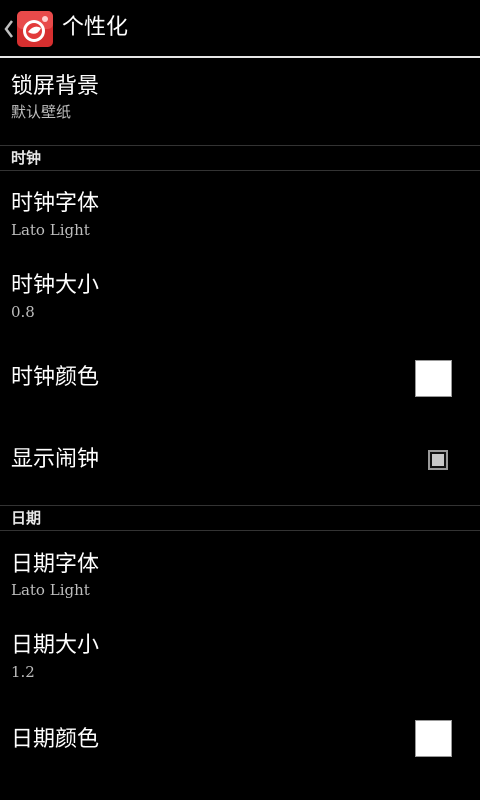 Image resolution: width=480 pixels, height=800 pixels. I want to click on pref-show-alarm: 显示闹钟, so click(240, 461).